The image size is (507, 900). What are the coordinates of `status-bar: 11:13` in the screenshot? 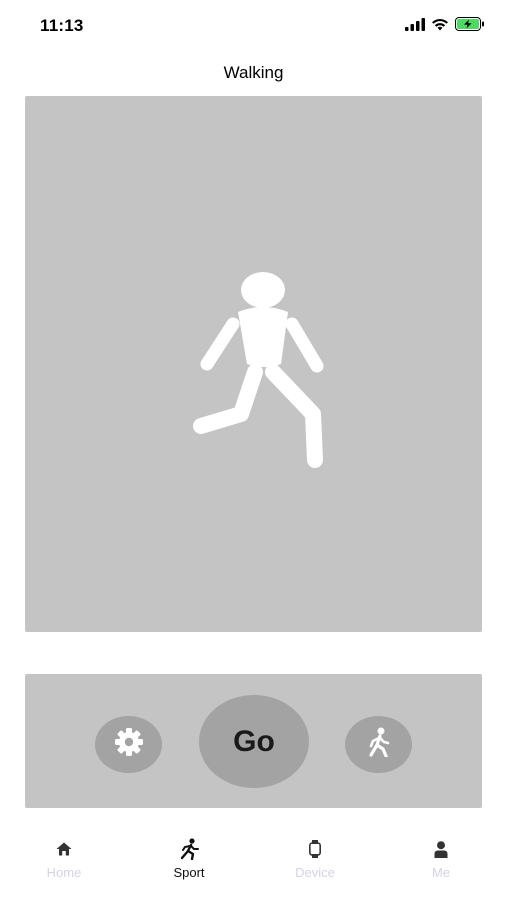 It's located at (253, 26).